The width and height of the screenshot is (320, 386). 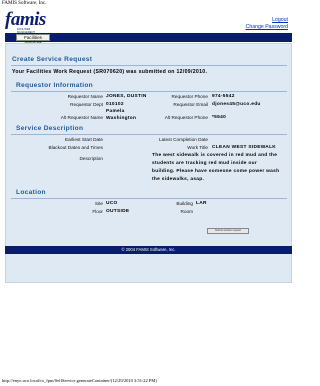 What do you see at coordinates (75, 147) in the screenshot?
I see `blackout-dates-label: Blackout Dates and Times` at bounding box center [75, 147].